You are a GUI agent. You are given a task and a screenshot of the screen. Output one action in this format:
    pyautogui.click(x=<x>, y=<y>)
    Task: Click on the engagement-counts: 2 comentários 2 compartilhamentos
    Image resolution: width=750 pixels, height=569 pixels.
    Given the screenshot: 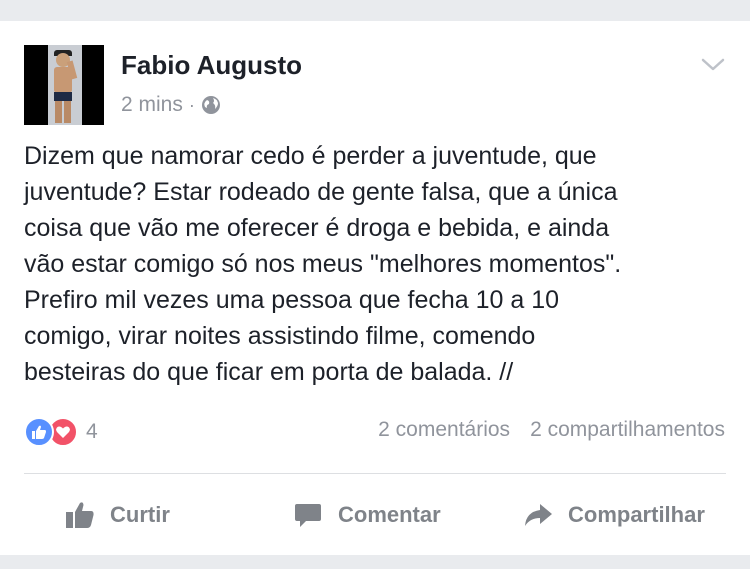 What is the action you would take?
    pyautogui.click(x=551, y=430)
    